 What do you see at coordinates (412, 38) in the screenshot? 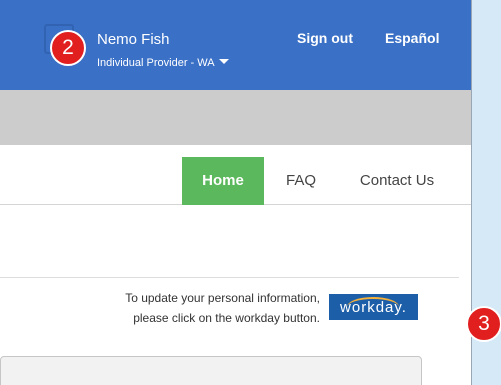
I see `language-link: Español` at bounding box center [412, 38].